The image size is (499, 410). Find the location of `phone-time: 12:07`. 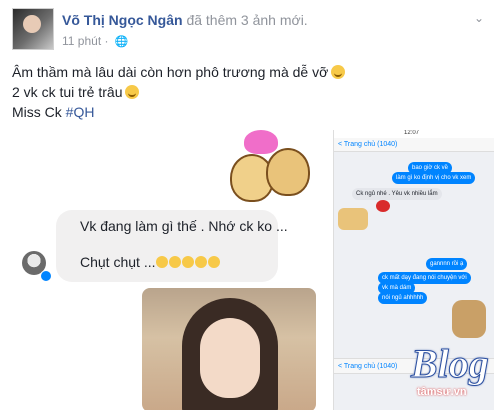

phone-time: 12:07 is located at coordinates (412, 133).